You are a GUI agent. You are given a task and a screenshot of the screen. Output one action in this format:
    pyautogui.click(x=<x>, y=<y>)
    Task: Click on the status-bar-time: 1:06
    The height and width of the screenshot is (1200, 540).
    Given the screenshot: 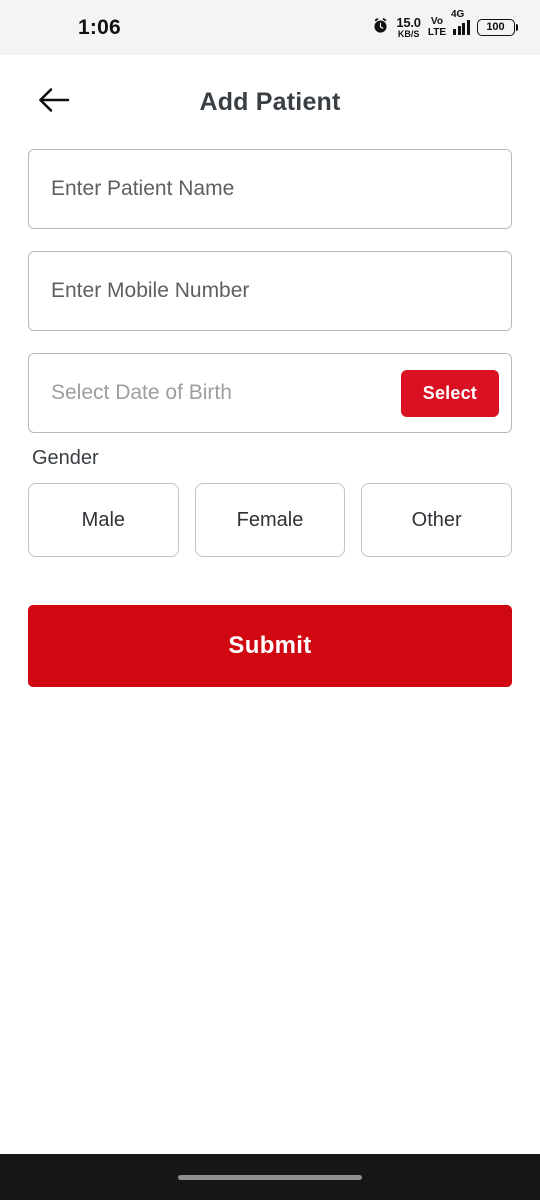 What is the action you would take?
    pyautogui.click(x=99, y=27)
    